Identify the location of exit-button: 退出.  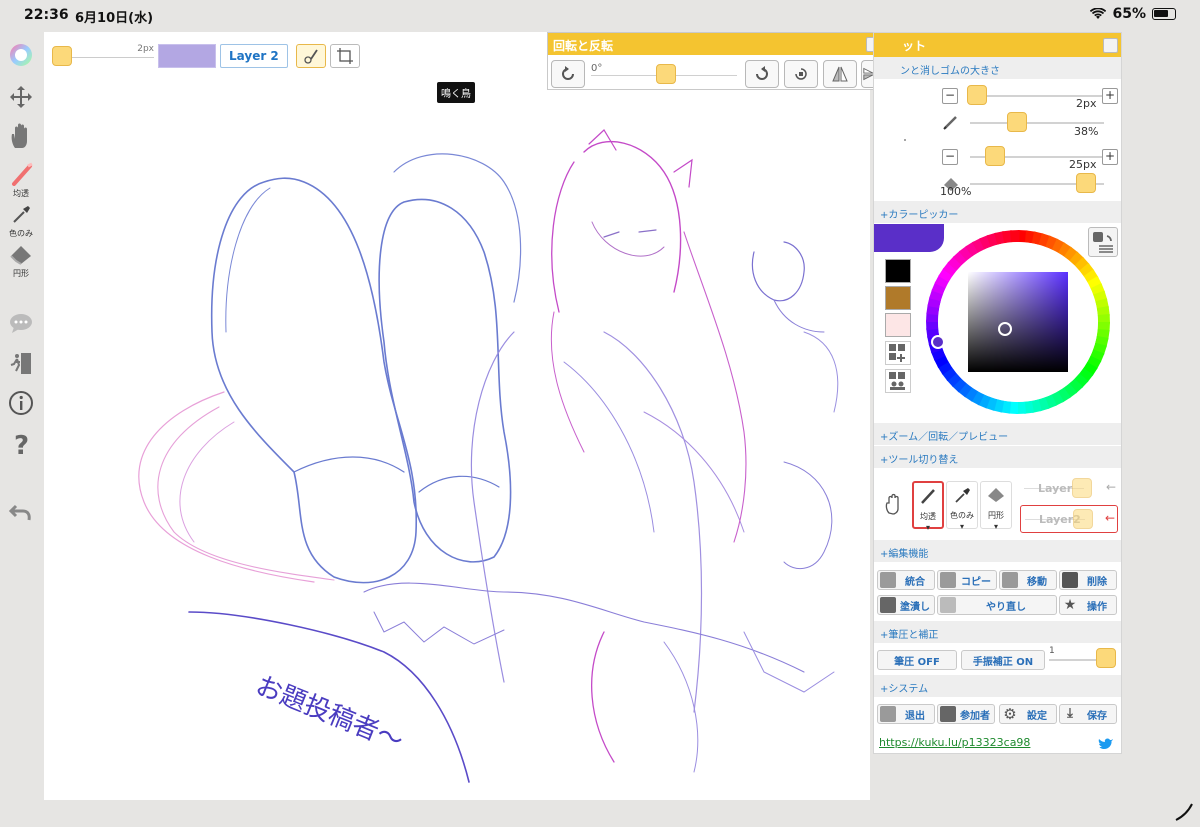
(906, 714).